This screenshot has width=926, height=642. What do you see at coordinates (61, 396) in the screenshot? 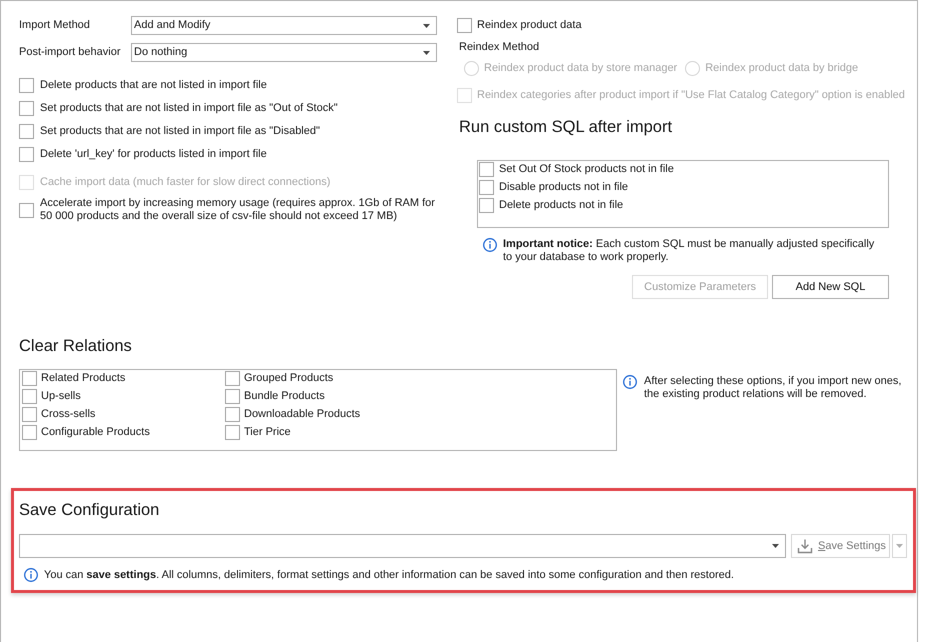
I see `checkbox-label: Up-sells` at bounding box center [61, 396].